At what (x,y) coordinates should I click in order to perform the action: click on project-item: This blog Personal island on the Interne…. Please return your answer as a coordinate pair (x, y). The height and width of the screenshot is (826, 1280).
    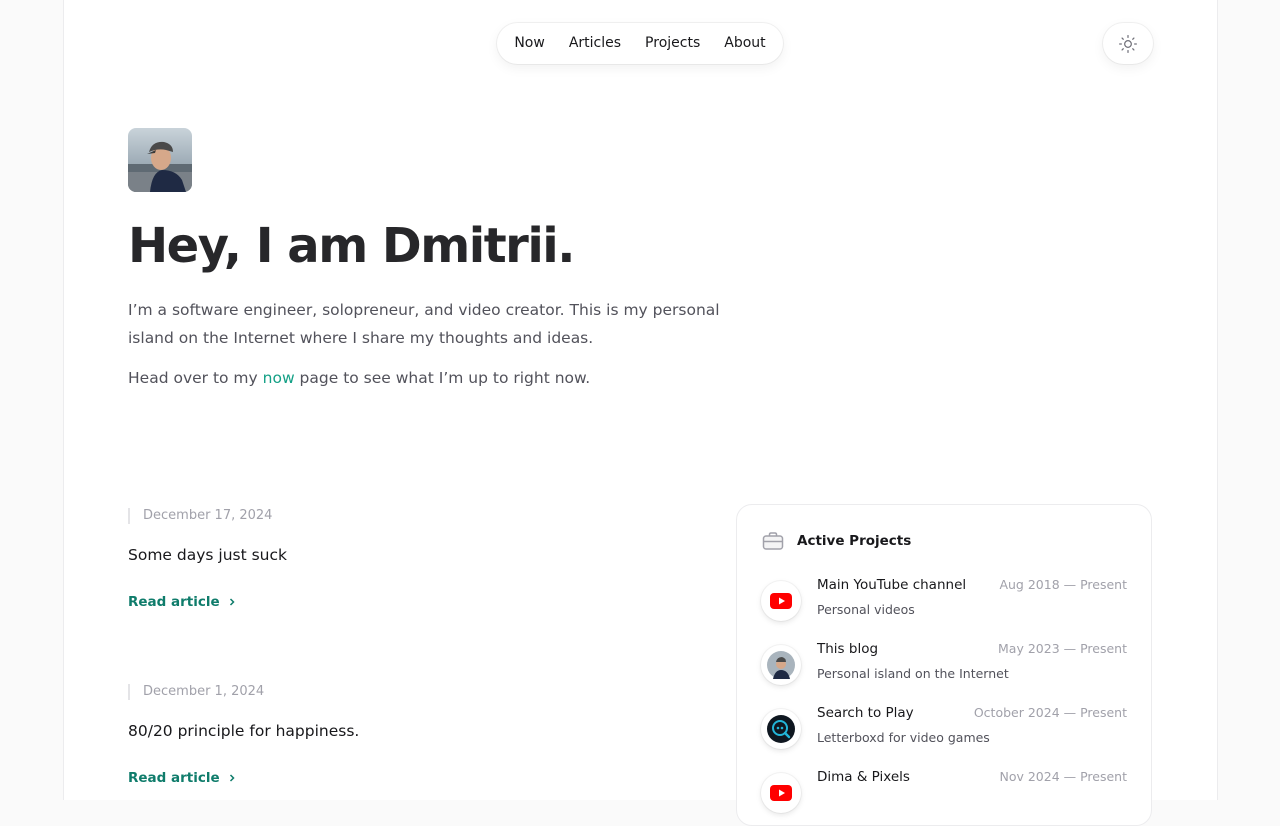
    Looking at the image, I should click on (944, 664).